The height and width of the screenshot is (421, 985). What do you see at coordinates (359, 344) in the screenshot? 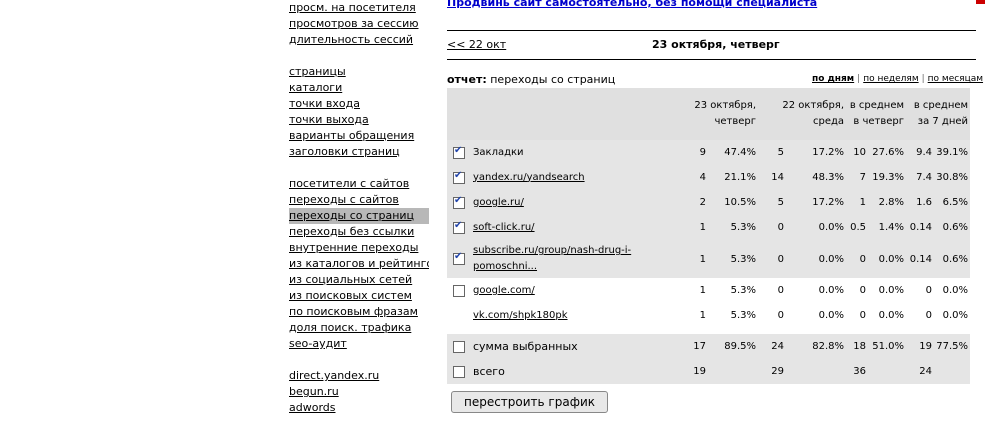
I see `nav-item-seo-audit: seo-аудит` at bounding box center [359, 344].